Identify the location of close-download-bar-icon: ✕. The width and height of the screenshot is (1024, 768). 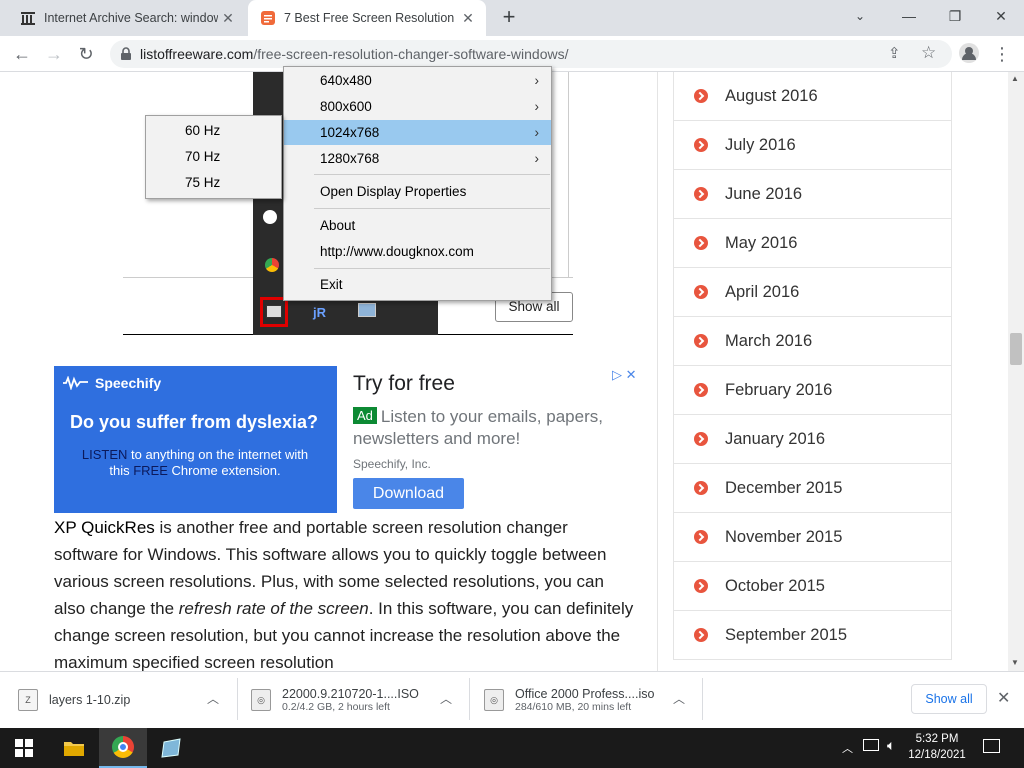
(1003, 698).